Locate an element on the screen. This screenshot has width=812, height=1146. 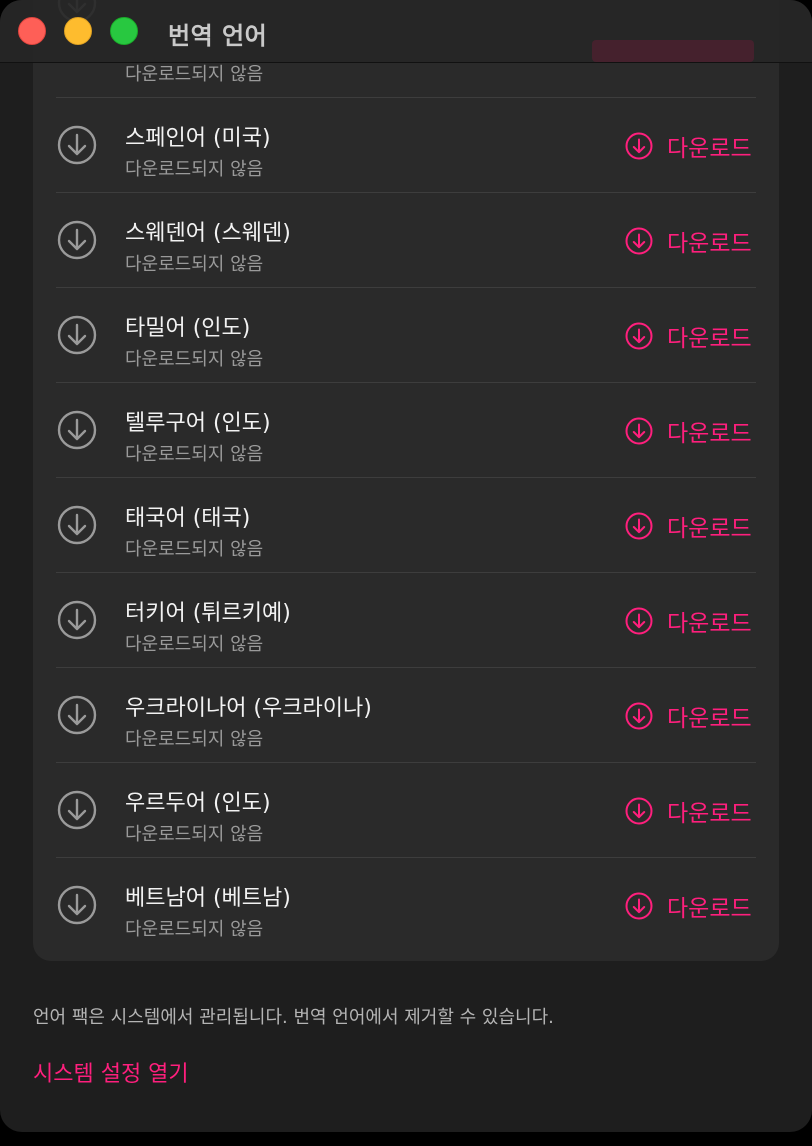
language-name: 스웨덴어 (스웨덴) is located at coordinates (208, 233).